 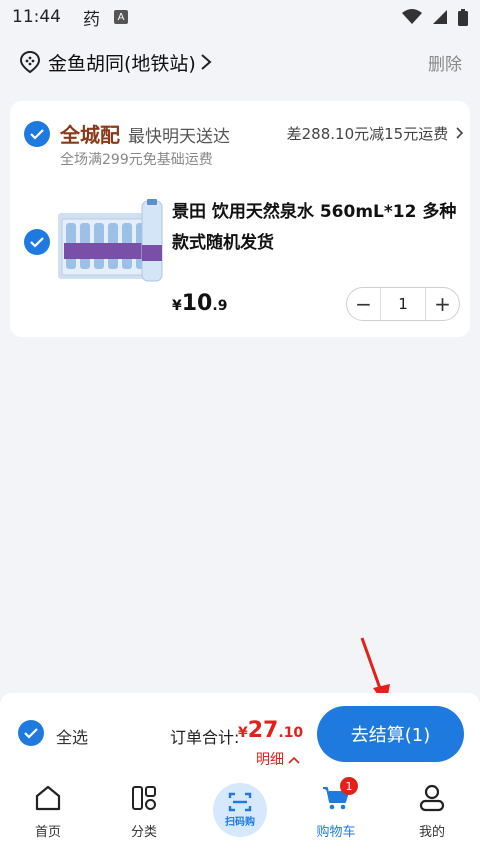 I want to click on total-decimal: .10, so click(x=291, y=733).